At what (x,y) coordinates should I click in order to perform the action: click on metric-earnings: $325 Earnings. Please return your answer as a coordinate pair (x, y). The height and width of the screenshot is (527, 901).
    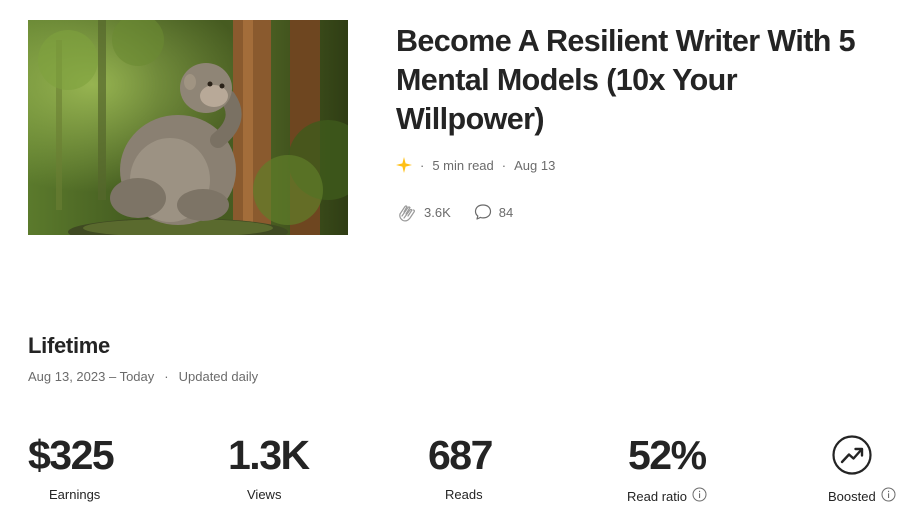
    Looking at the image, I should click on (71, 466).